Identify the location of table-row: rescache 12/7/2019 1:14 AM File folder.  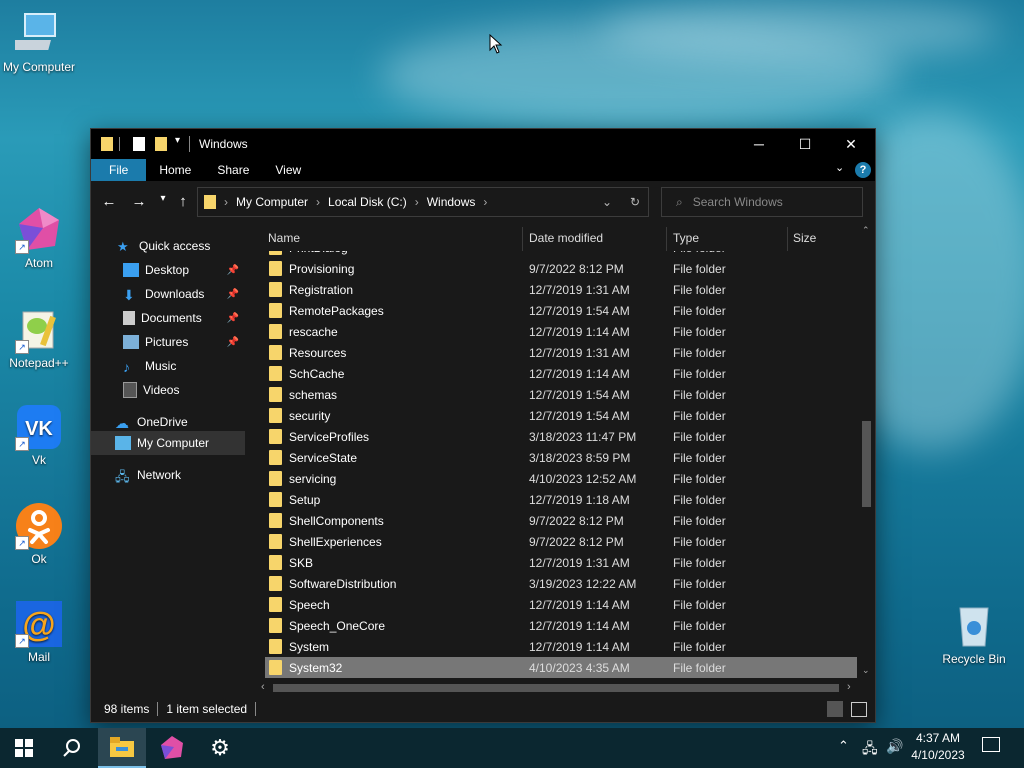
(561, 331).